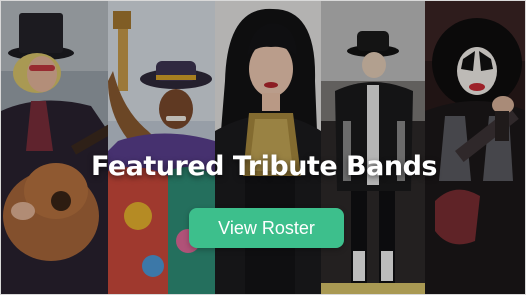 This screenshot has width=526, height=295. Describe the element at coordinates (266, 228) in the screenshot. I see `view-roster-button: View Roster` at that location.